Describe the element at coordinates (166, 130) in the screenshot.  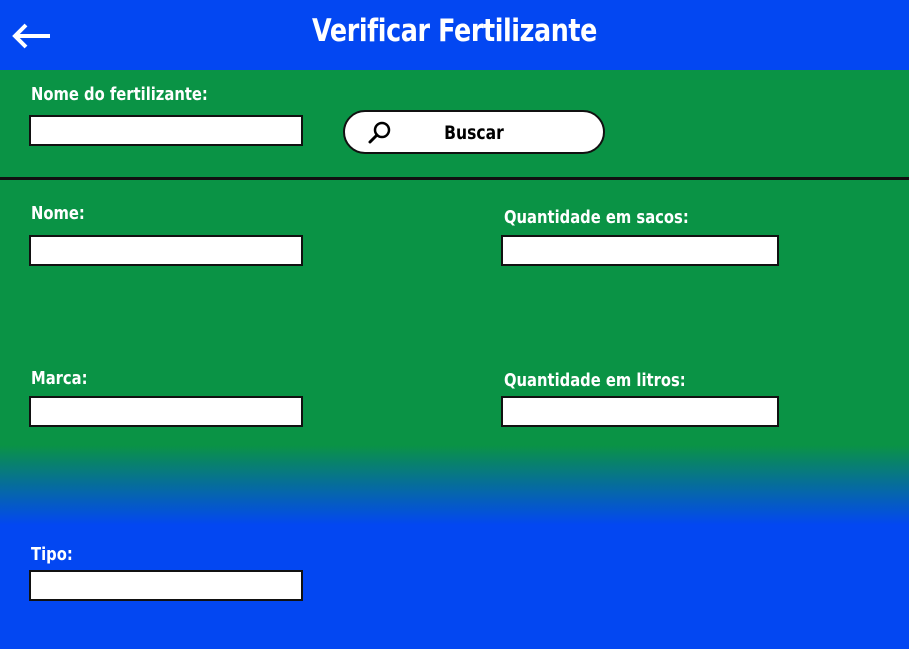
I see `search-input` at that location.